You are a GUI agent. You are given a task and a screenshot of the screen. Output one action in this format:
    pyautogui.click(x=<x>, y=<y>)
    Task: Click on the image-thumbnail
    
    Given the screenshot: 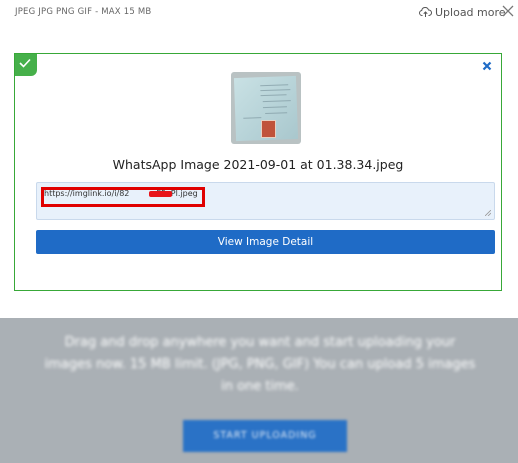 What is the action you would take?
    pyautogui.click(x=266, y=108)
    